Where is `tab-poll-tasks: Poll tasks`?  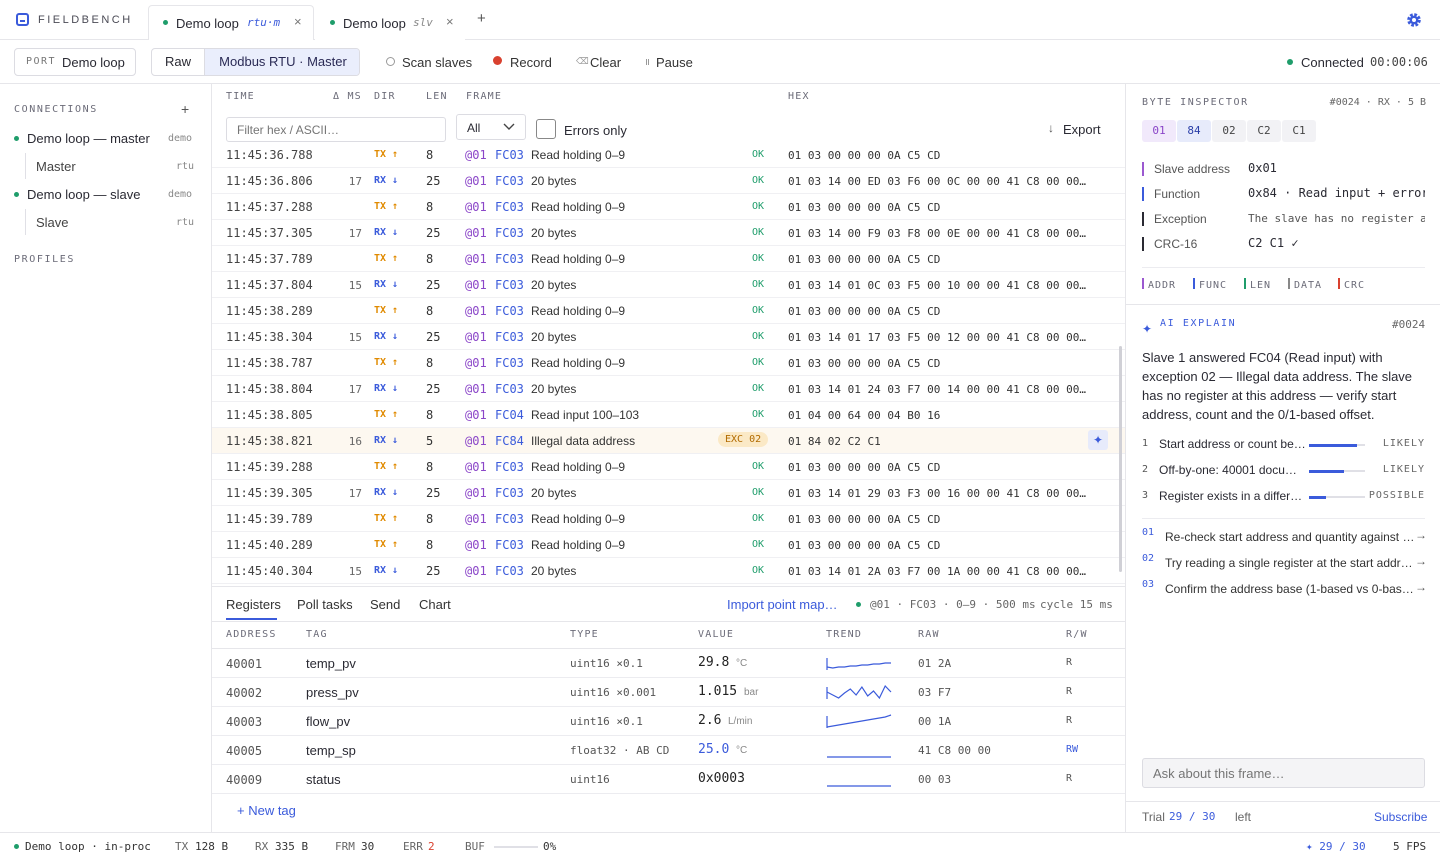
tab-poll-tasks: Poll tasks is located at coordinates (325, 604).